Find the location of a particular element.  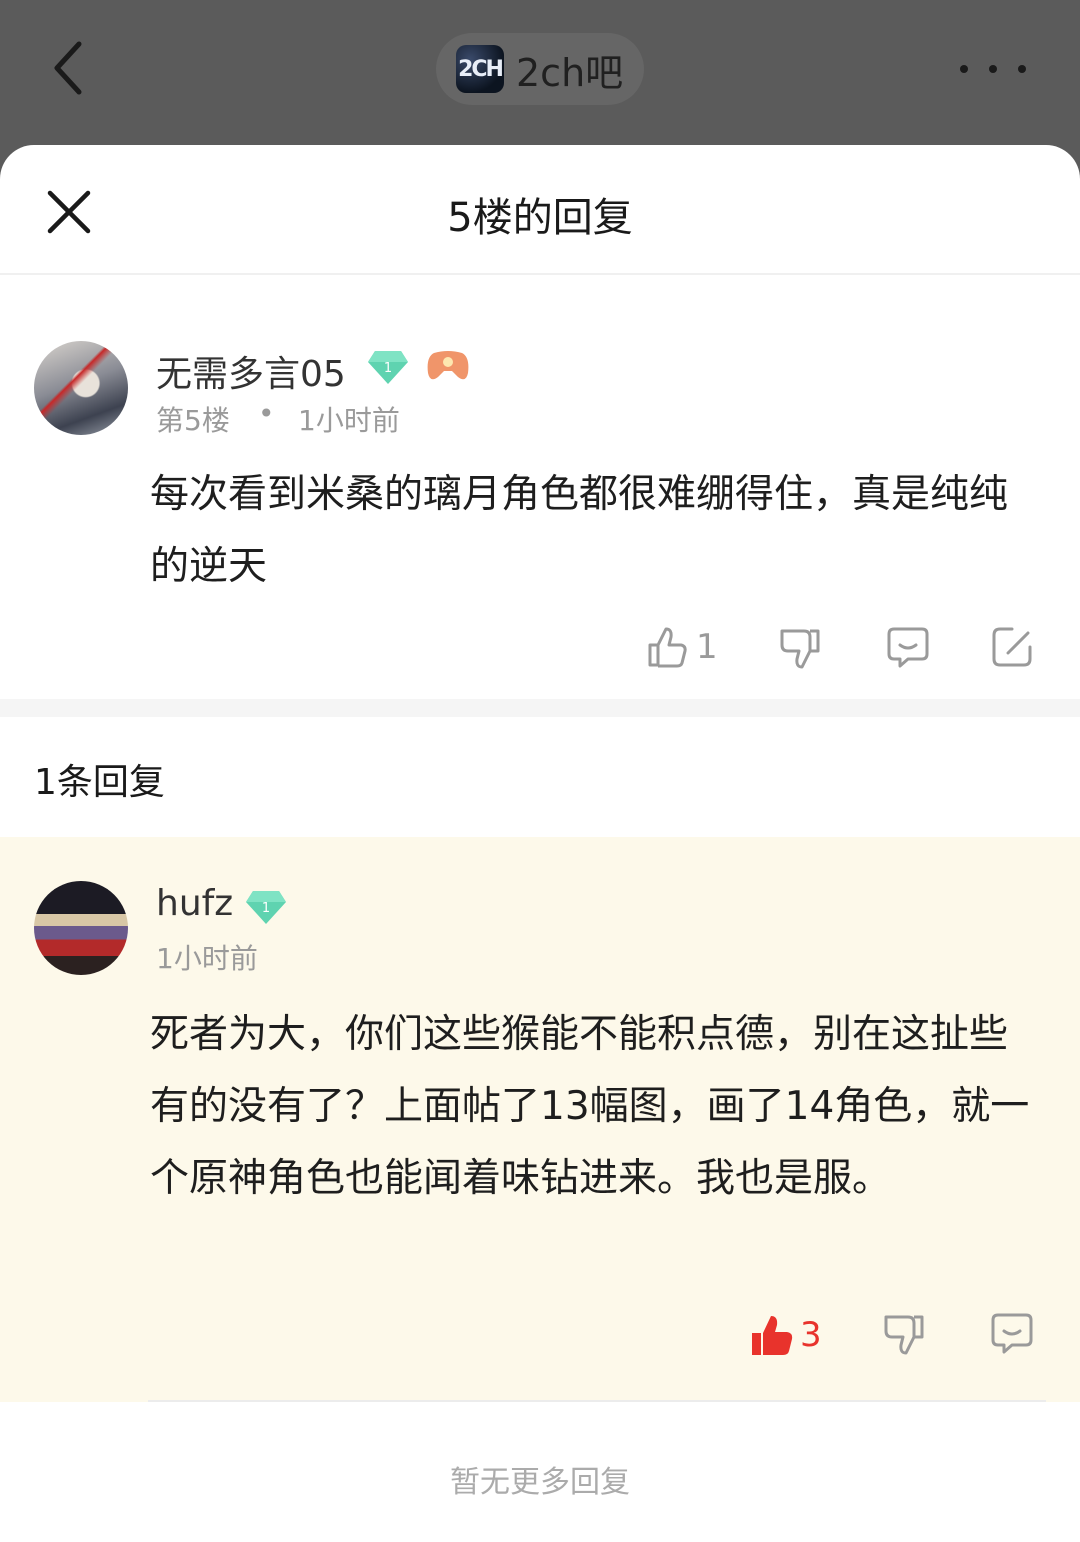

username: 无需多言05 is located at coordinates (251, 371).